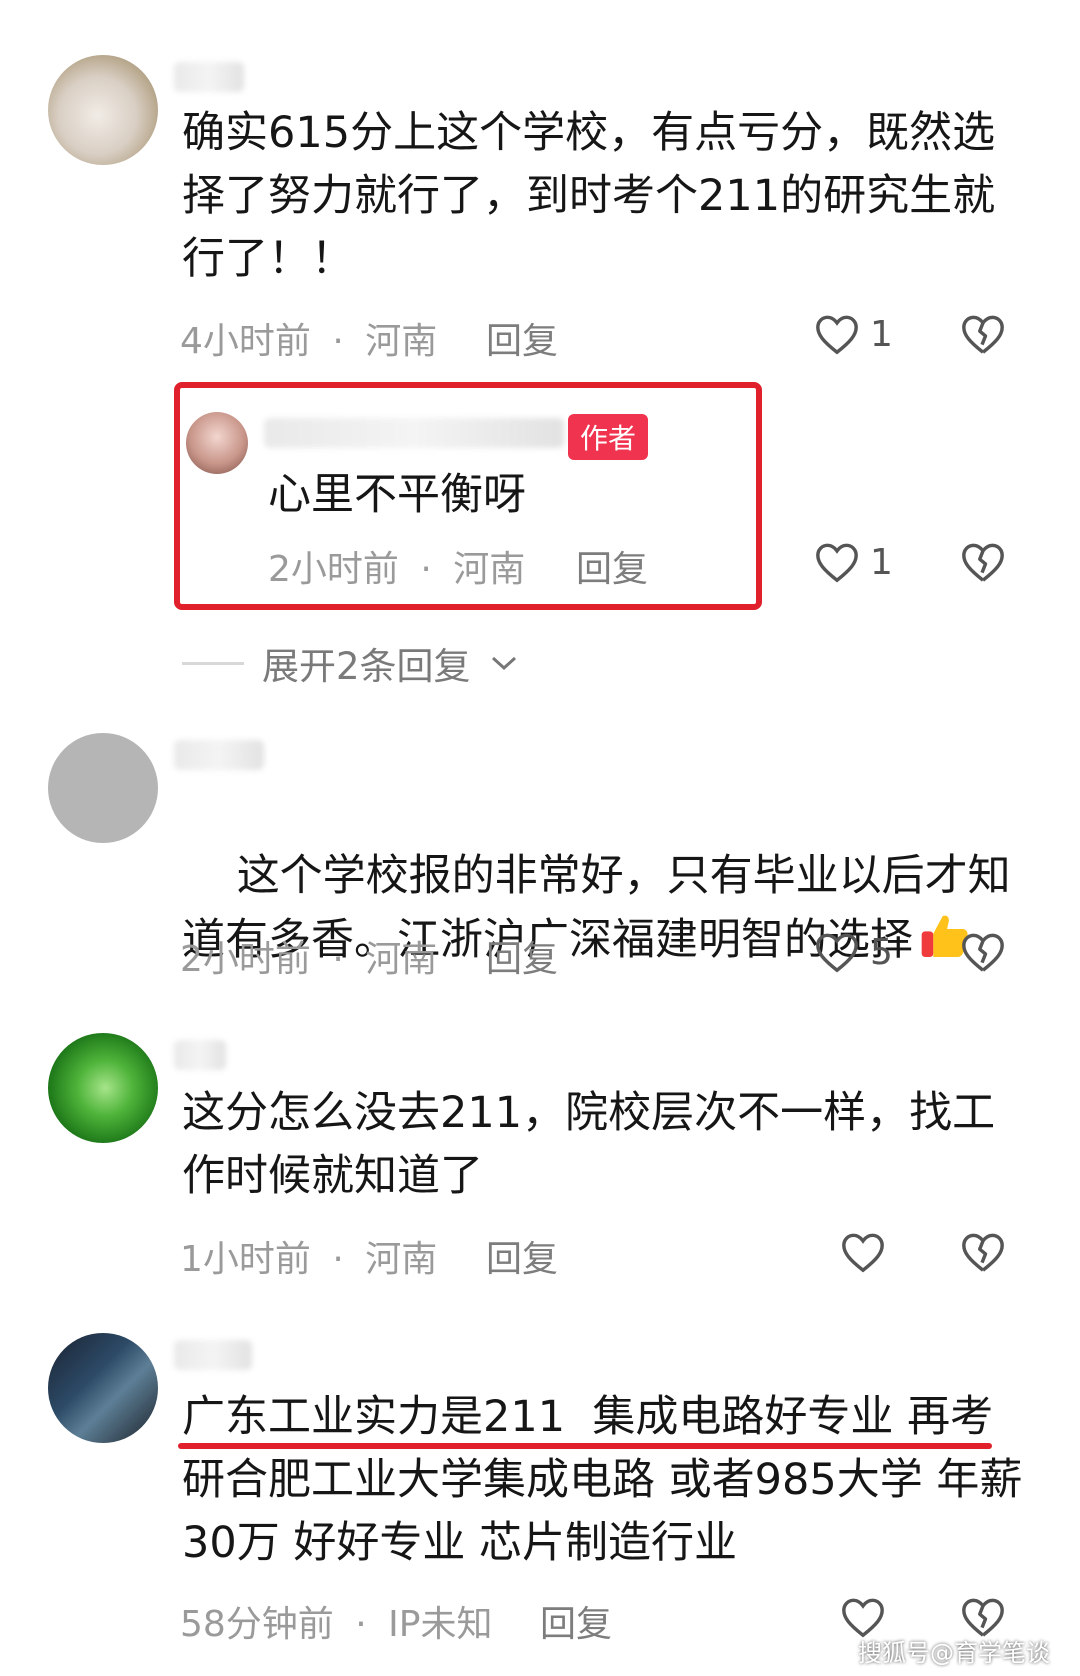  Describe the element at coordinates (607, 908) in the screenshot. I see `comment-text: 这个学校报的非常好，只有毕业以后才知道有多香。江浙沪广深福建明智的选择` at that location.